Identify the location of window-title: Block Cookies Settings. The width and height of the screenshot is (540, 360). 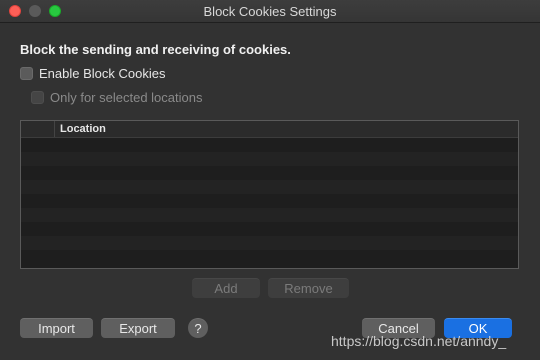
(270, 11).